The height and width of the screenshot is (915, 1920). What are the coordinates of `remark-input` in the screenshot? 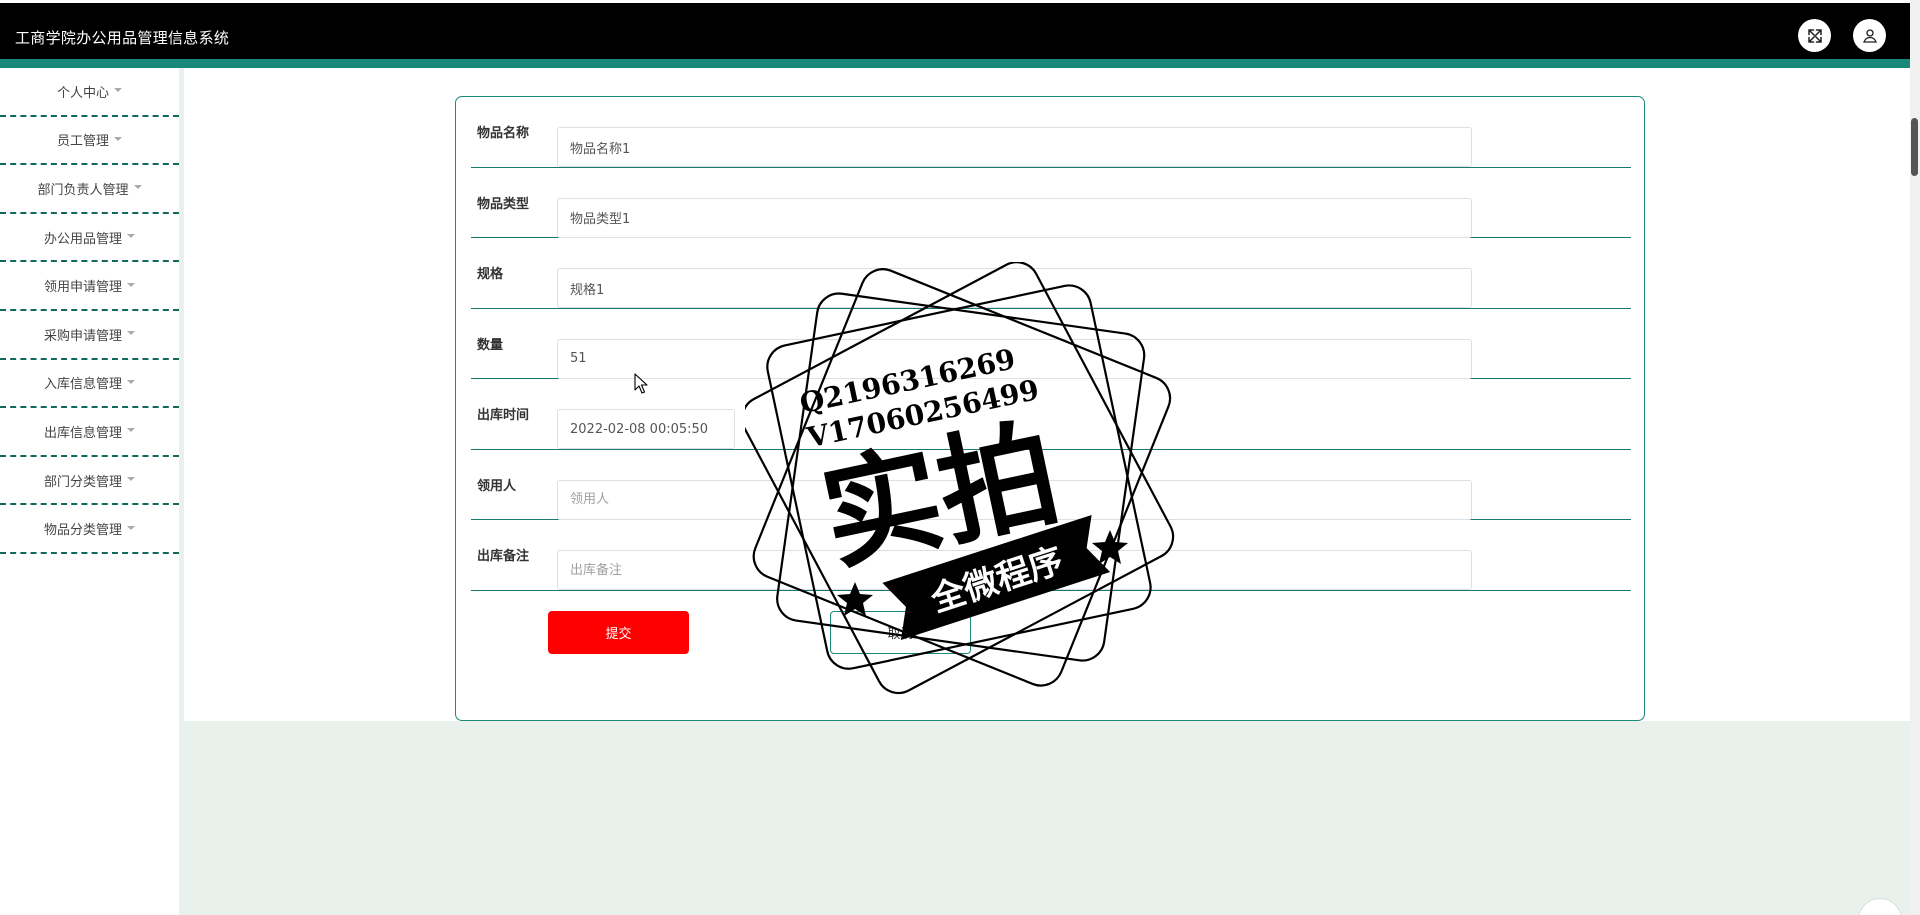 It's located at (1014, 570).